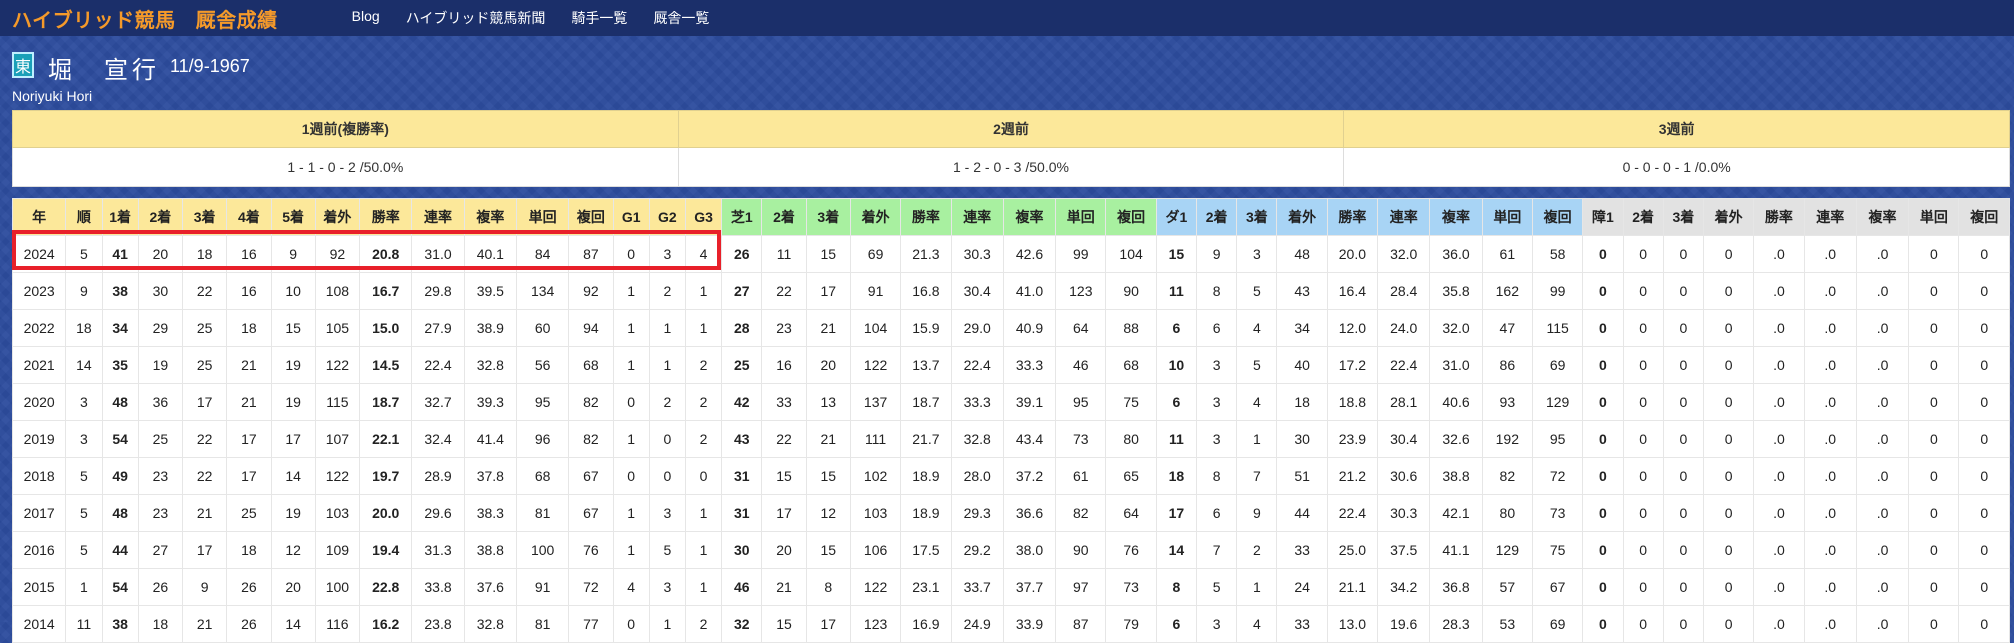 Image resolution: width=2014 pixels, height=643 pixels. What do you see at coordinates (476, 18) in the screenshot?
I see `nav-newspaper: ハイブリッド競馬新聞` at bounding box center [476, 18].